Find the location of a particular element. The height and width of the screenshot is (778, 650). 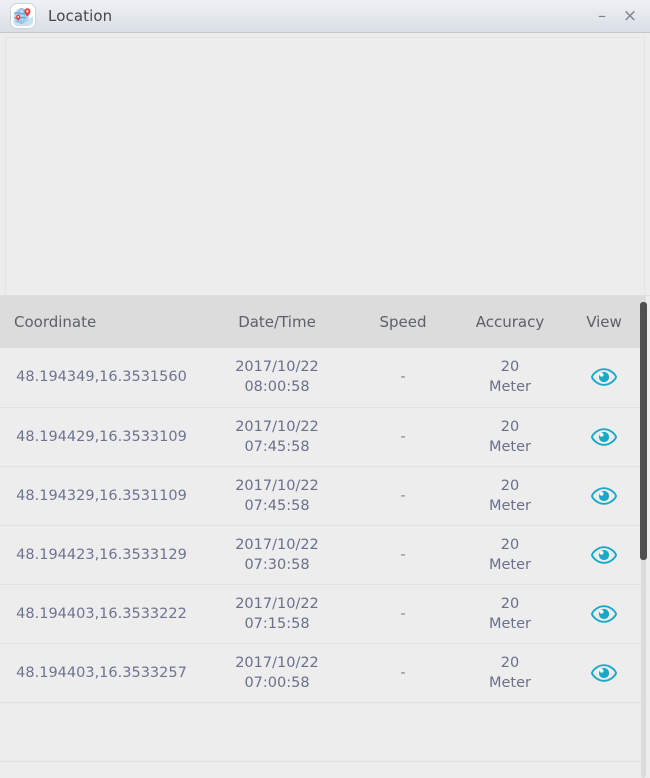

cell-time: 08:00:58 is located at coordinates (277, 387).